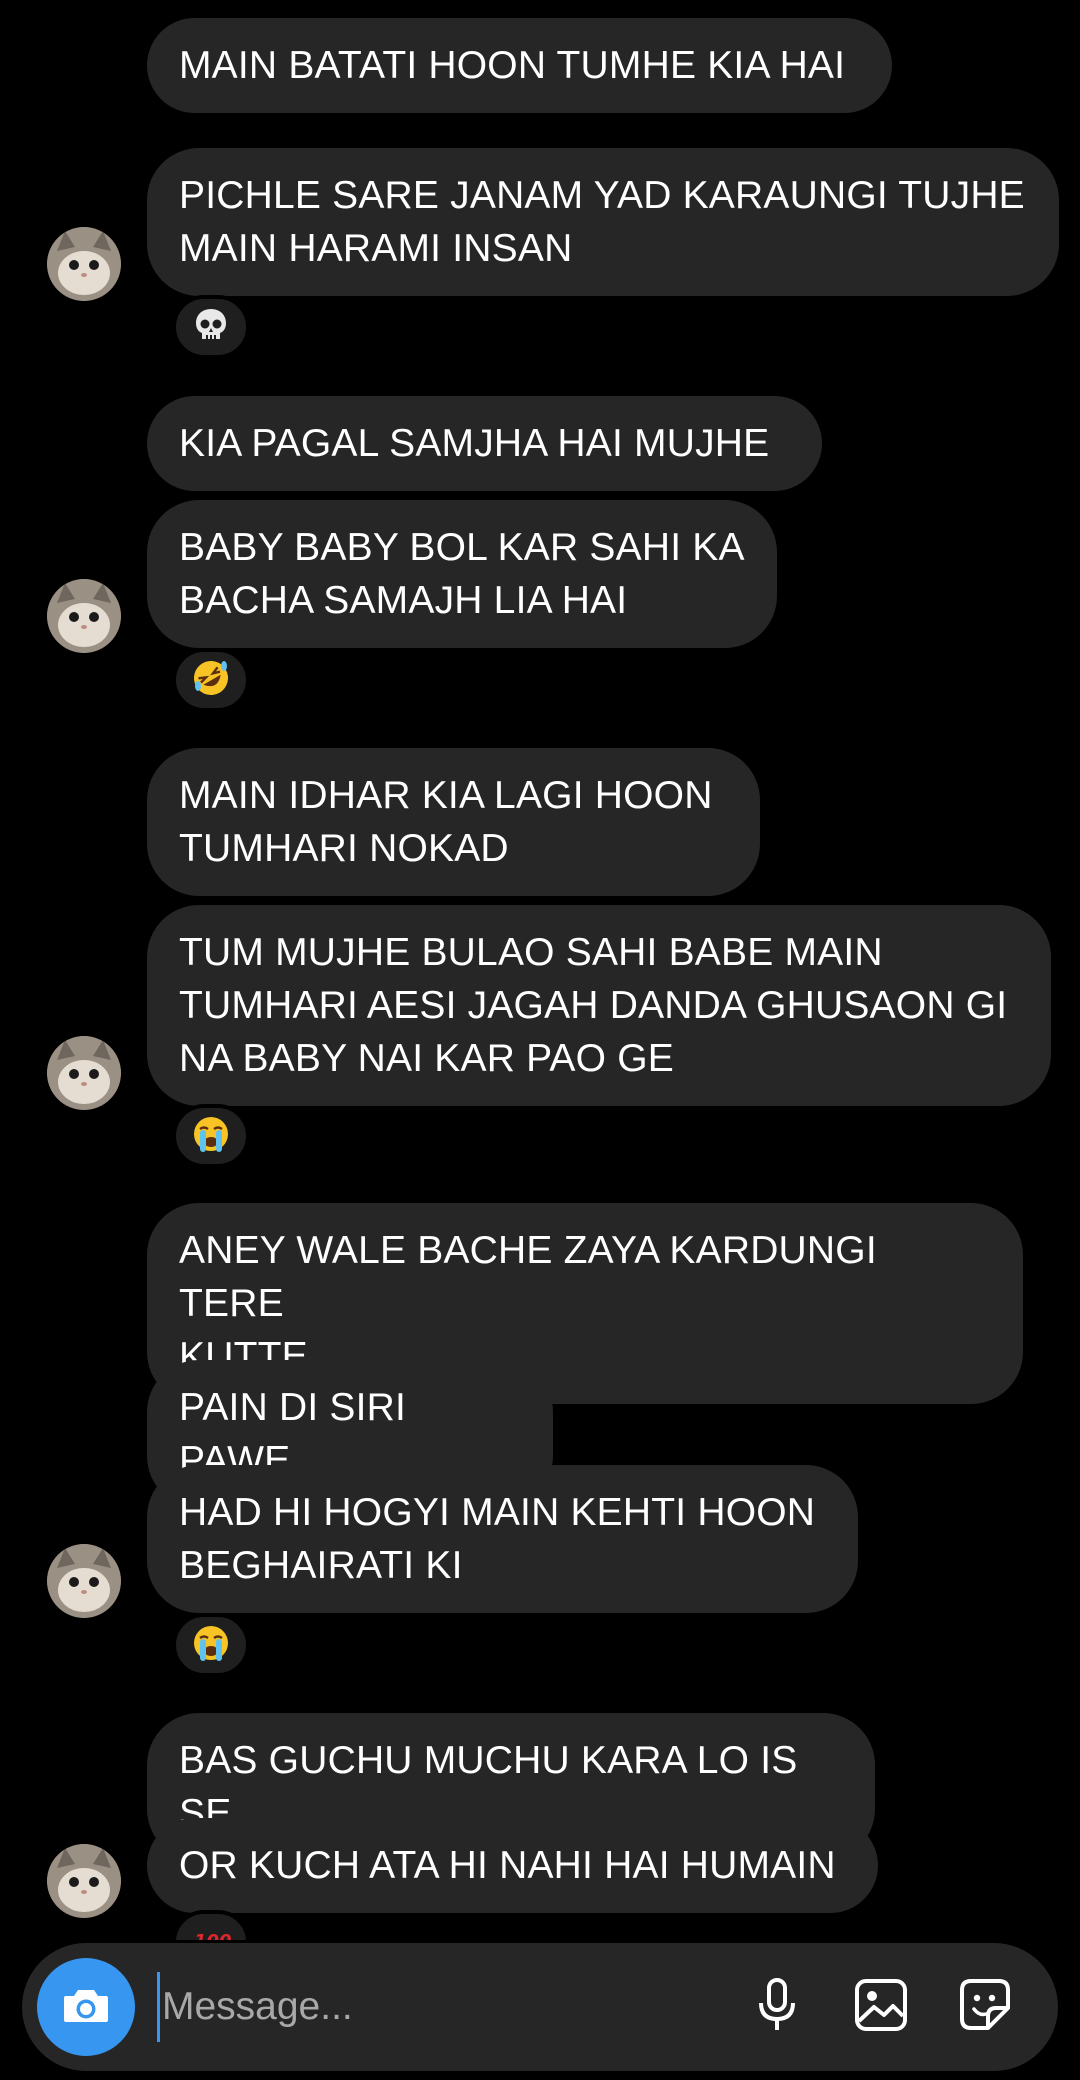 Image resolution: width=1080 pixels, height=2080 pixels. Describe the element at coordinates (212, 1936) in the screenshot. I see `svg-text: 100` at that location.